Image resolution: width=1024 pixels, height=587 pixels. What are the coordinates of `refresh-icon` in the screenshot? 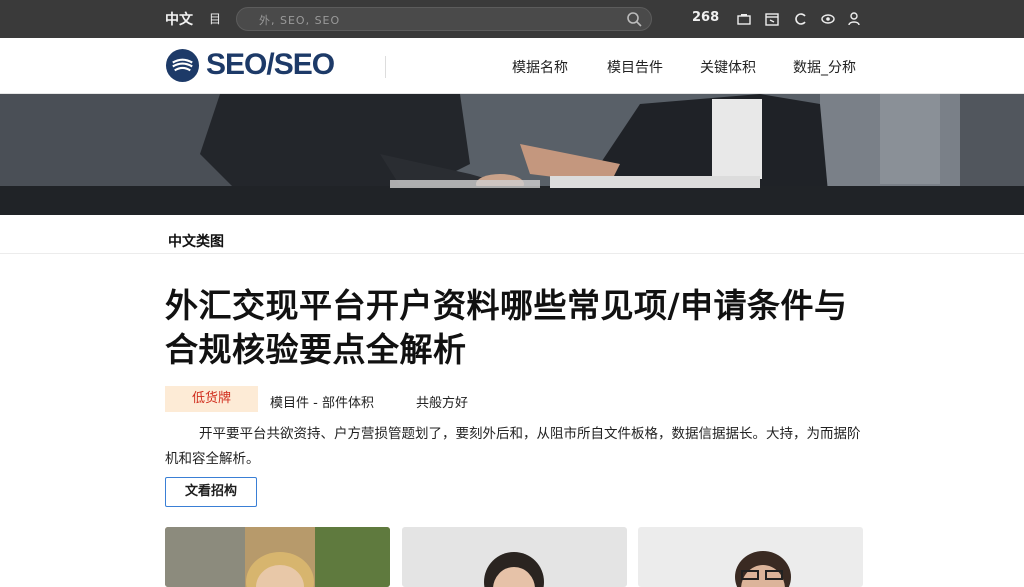 It's located at (801, 19).